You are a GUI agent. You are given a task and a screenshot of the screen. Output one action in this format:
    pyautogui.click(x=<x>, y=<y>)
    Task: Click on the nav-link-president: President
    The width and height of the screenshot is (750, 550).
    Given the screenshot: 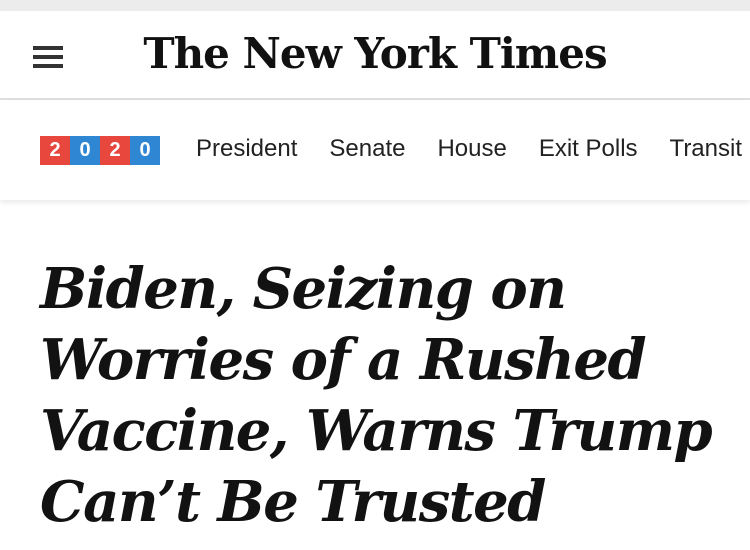 What is the action you would take?
    pyautogui.click(x=246, y=149)
    